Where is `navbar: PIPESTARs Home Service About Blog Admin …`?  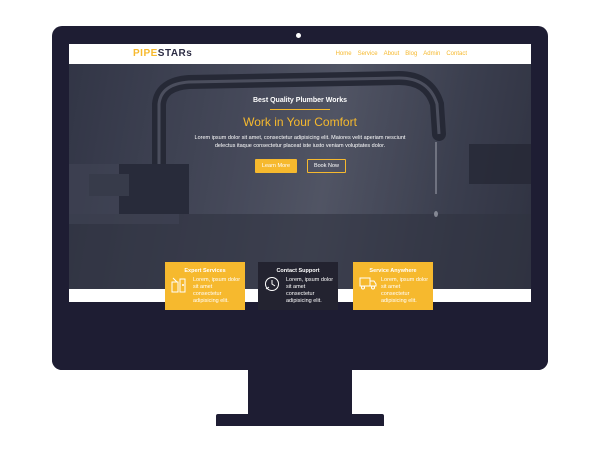
navbar: PIPESTARs Home Service About Blog Admin … is located at coordinates (300, 54).